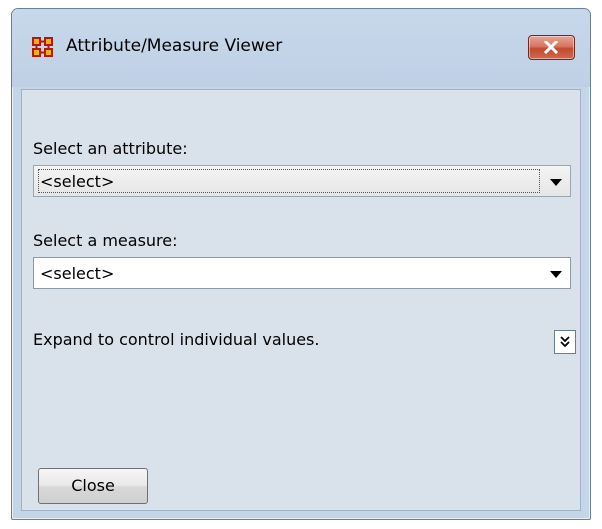  Describe the element at coordinates (174, 46) in the screenshot. I see `window-title: Attribute/Measure Viewer` at that location.